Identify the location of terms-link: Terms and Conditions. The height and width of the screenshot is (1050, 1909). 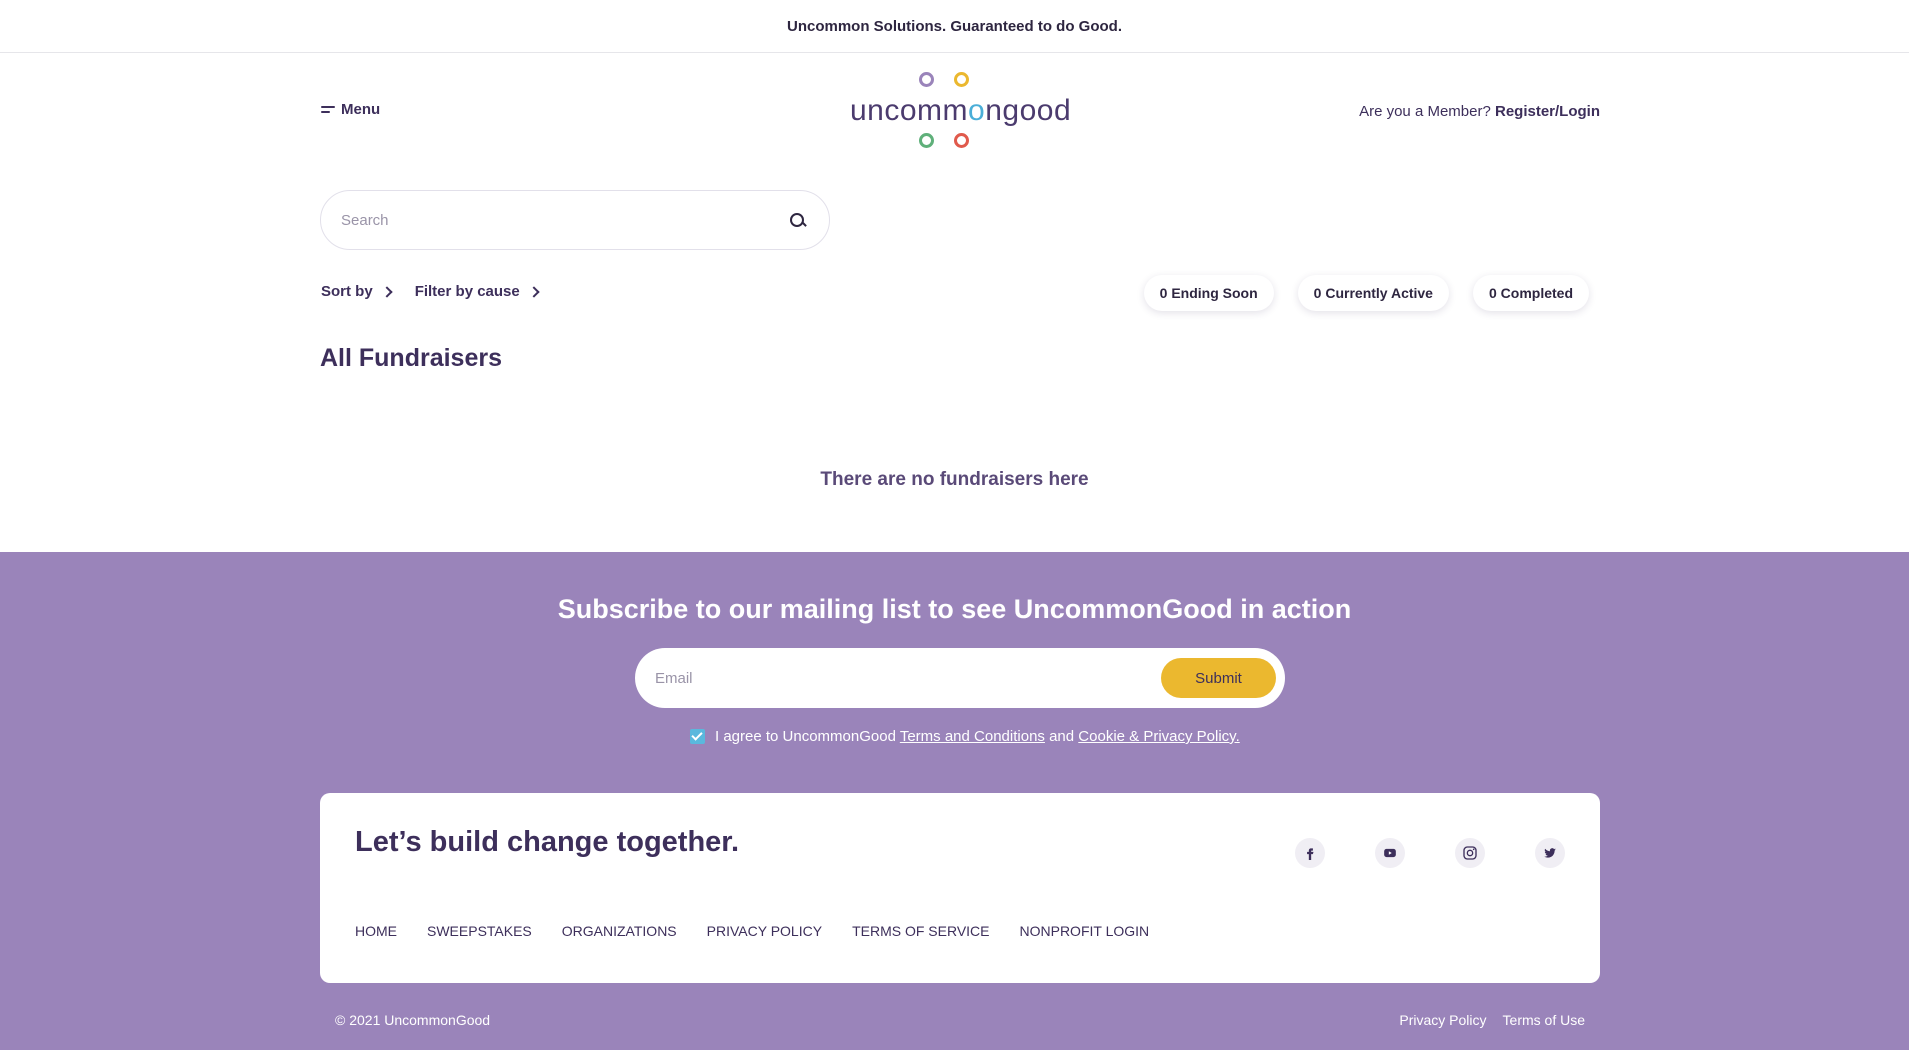
(972, 736).